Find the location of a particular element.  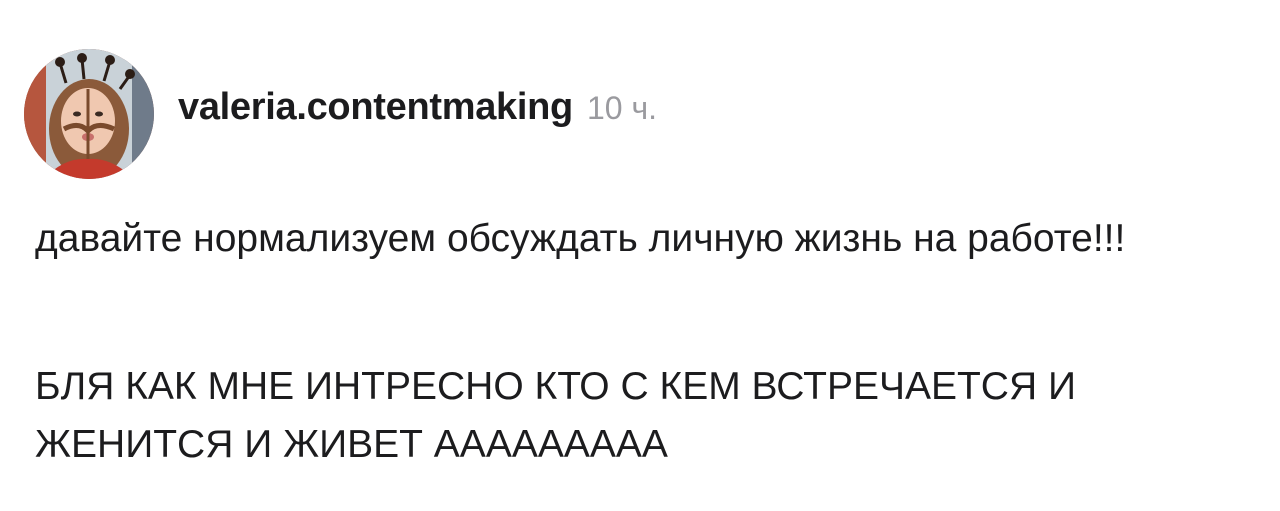

avatar-photo-icon is located at coordinates (89, 114).